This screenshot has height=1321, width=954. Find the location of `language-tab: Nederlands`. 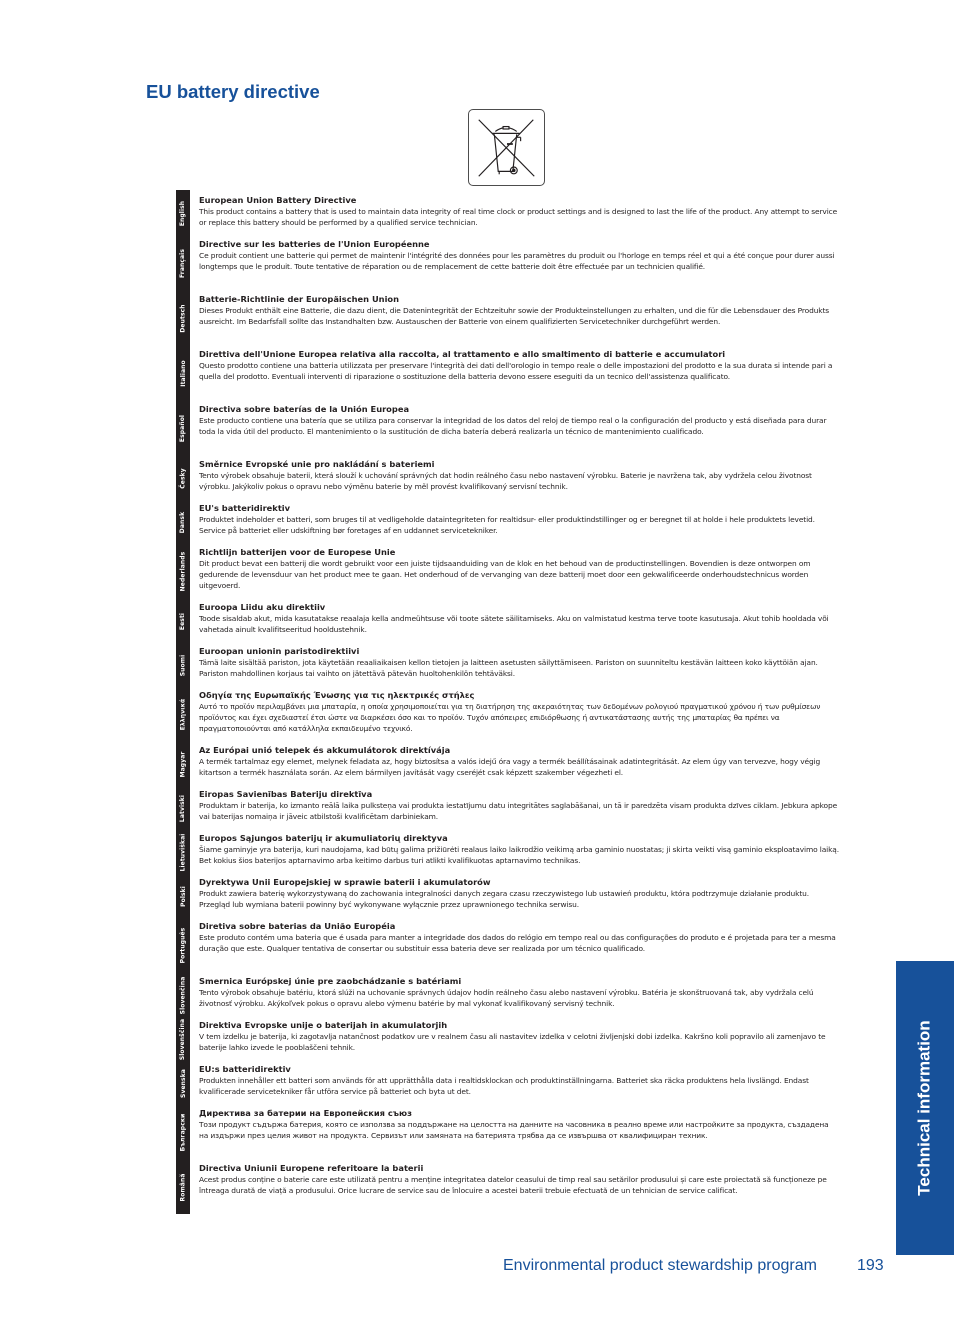

language-tab: Nederlands is located at coordinates (183, 571).